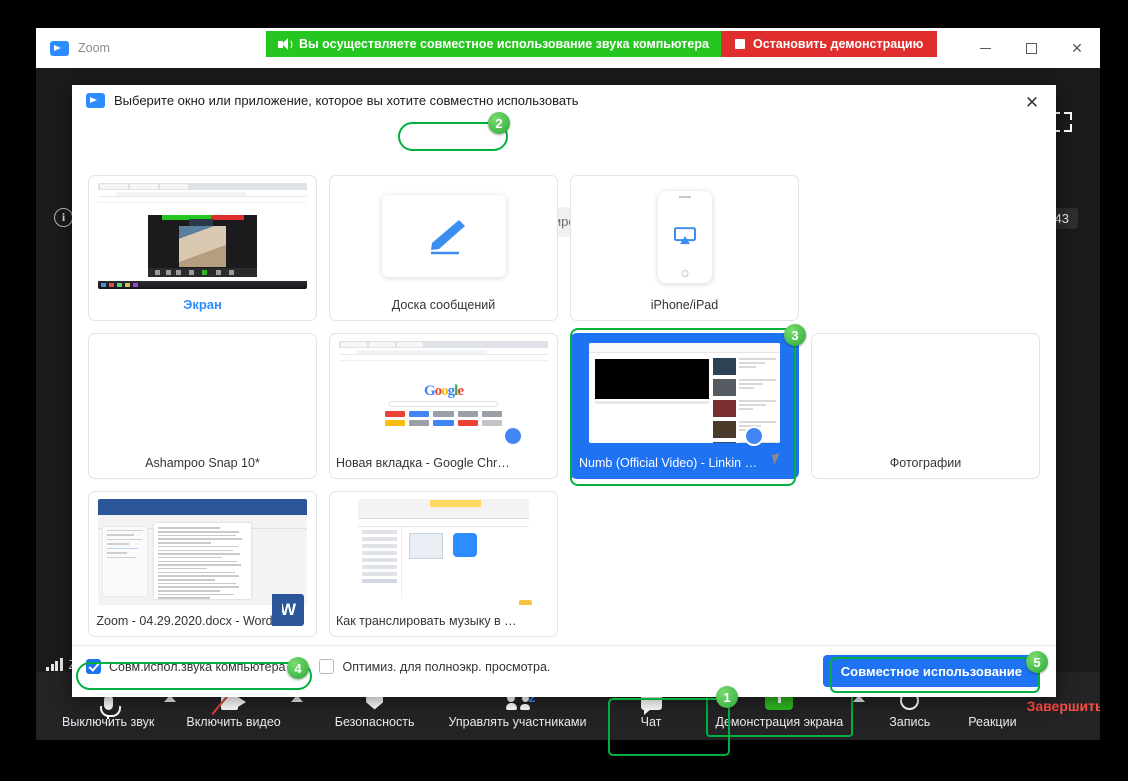 The image size is (1128, 781). I want to click on close-window-button: ✕, so click(1077, 48).